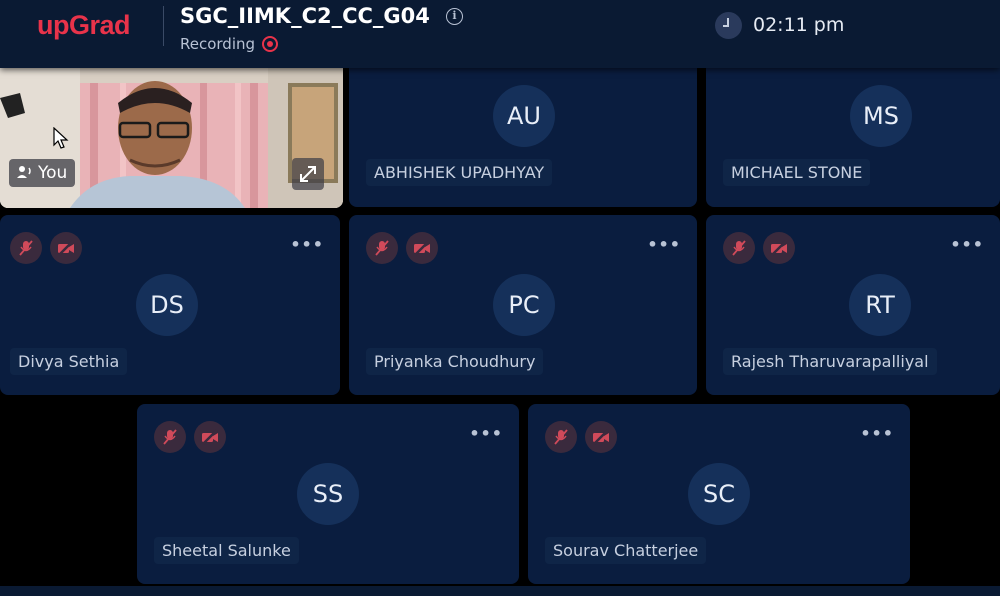 The width and height of the screenshot is (1000, 596). What do you see at coordinates (799, 25) in the screenshot?
I see `meeting-time: 02:11 pm` at bounding box center [799, 25].